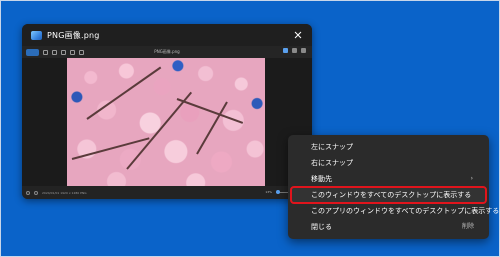 Image resolution: width=500 pixels, height=257 pixels. Describe the element at coordinates (471, 178) in the screenshot. I see `chevron-right-icon: ›` at that location.